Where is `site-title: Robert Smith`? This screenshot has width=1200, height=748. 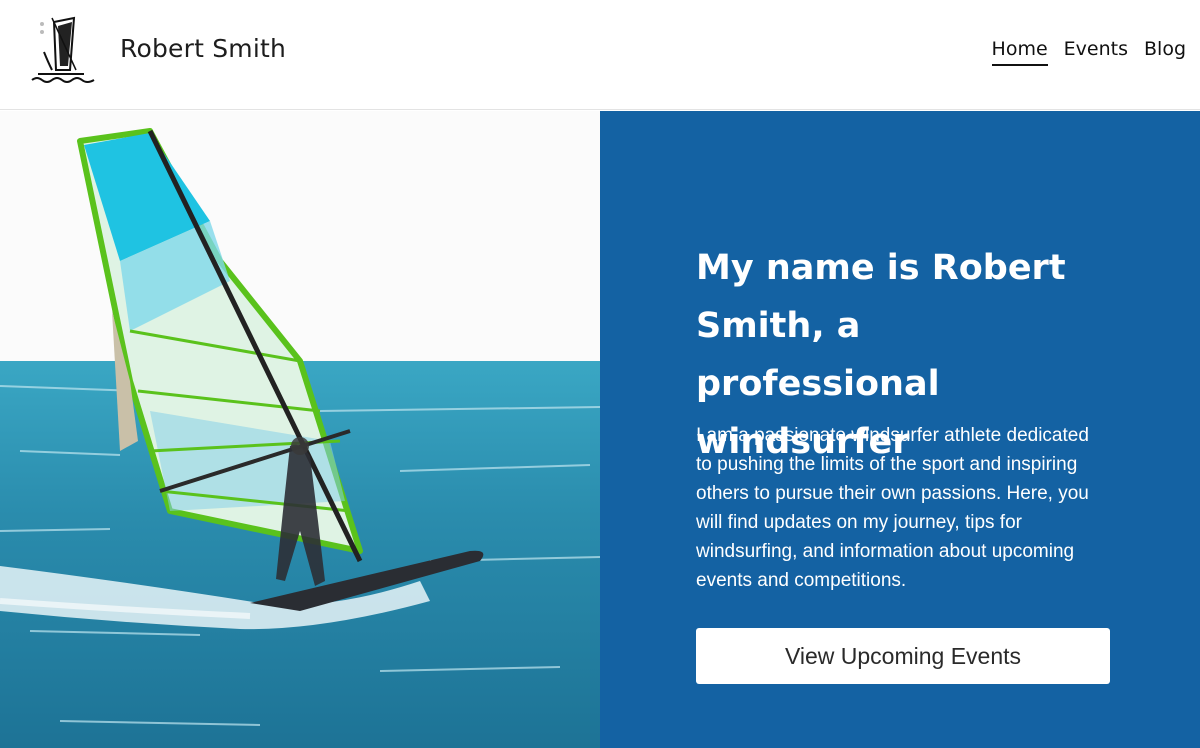 site-title: Robert Smith is located at coordinates (203, 48).